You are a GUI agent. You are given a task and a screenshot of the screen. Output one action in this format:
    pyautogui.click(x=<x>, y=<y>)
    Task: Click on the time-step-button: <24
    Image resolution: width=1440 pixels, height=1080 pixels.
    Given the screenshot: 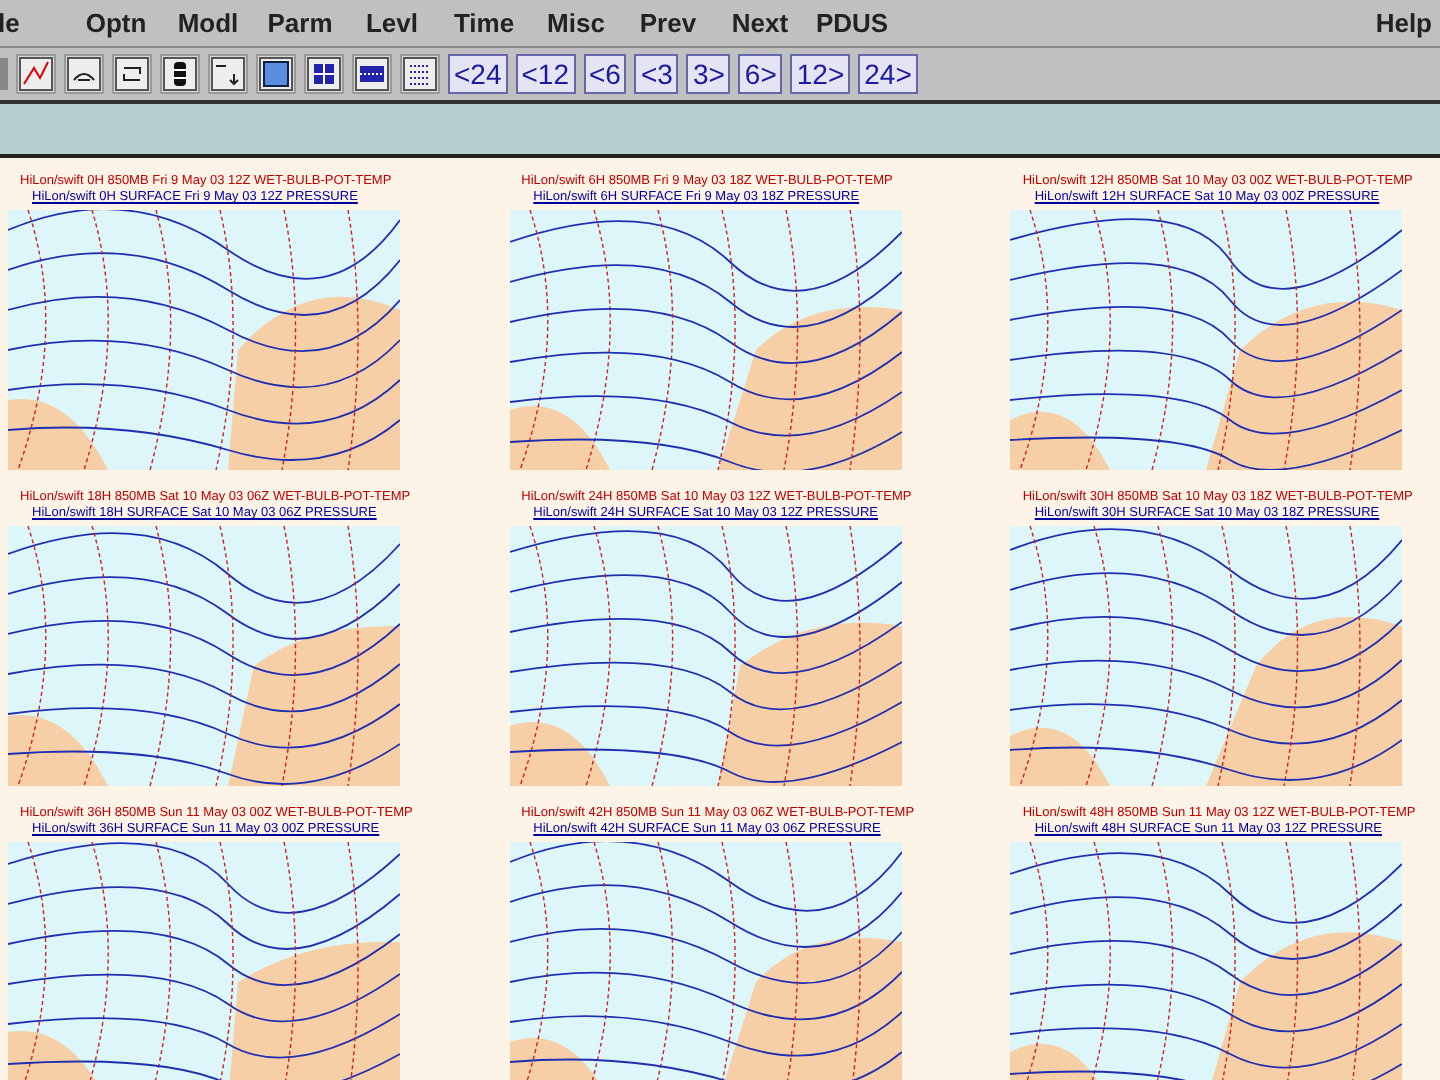 What is the action you would take?
    pyautogui.click(x=478, y=74)
    